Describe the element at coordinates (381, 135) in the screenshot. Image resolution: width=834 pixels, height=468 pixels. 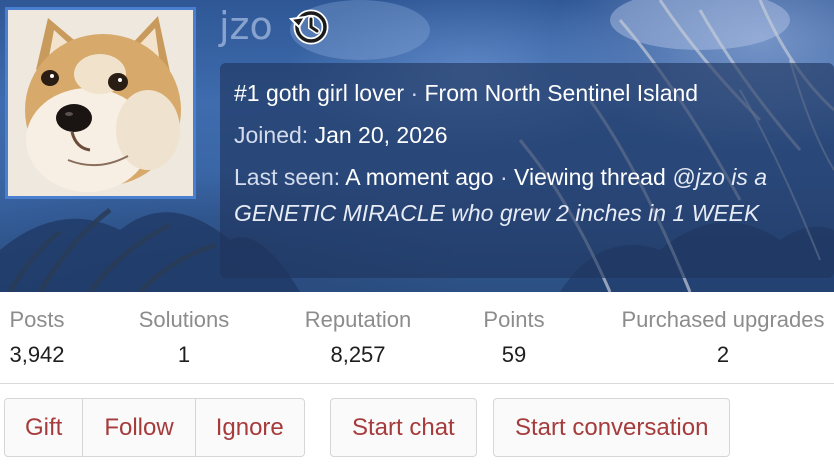
I see `joined-date: Jan 20, 2026` at that location.